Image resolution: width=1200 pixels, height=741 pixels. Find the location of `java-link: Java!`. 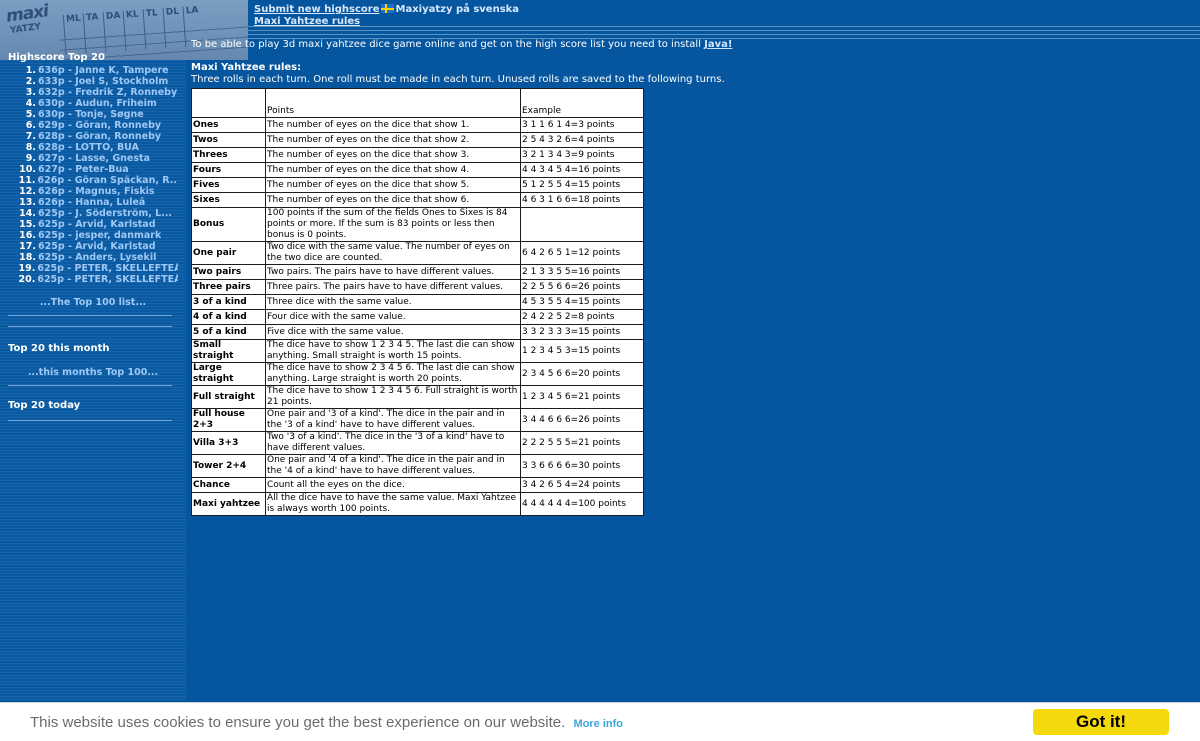

java-link: Java! is located at coordinates (718, 44).